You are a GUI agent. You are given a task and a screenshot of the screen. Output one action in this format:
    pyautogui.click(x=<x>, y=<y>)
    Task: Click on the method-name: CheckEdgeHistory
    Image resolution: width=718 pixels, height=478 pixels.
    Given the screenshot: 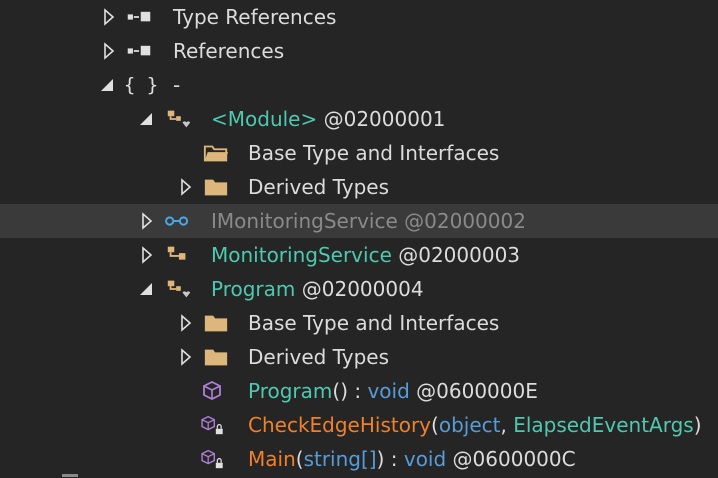 What is the action you would take?
    pyautogui.click(x=340, y=425)
    